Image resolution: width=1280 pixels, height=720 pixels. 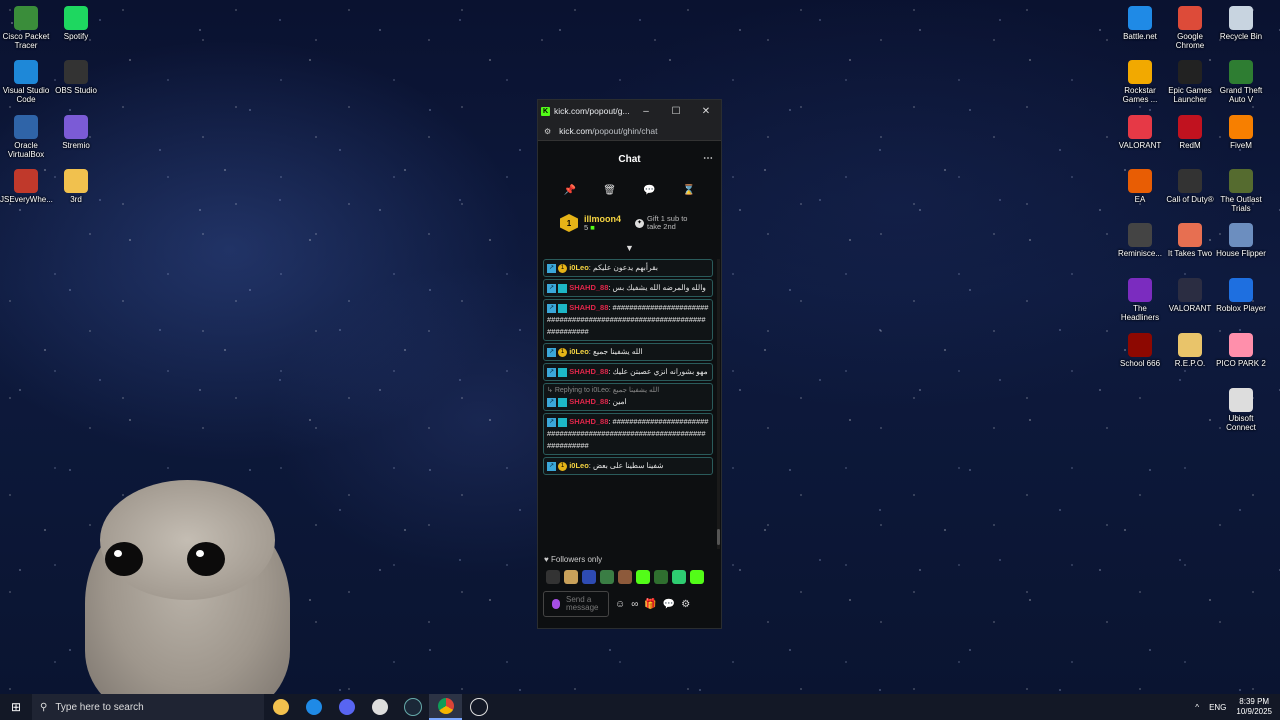 What do you see at coordinates (76, 132) in the screenshot?
I see `desktop-icon-stremio: Stremio` at bounding box center [76, 132].